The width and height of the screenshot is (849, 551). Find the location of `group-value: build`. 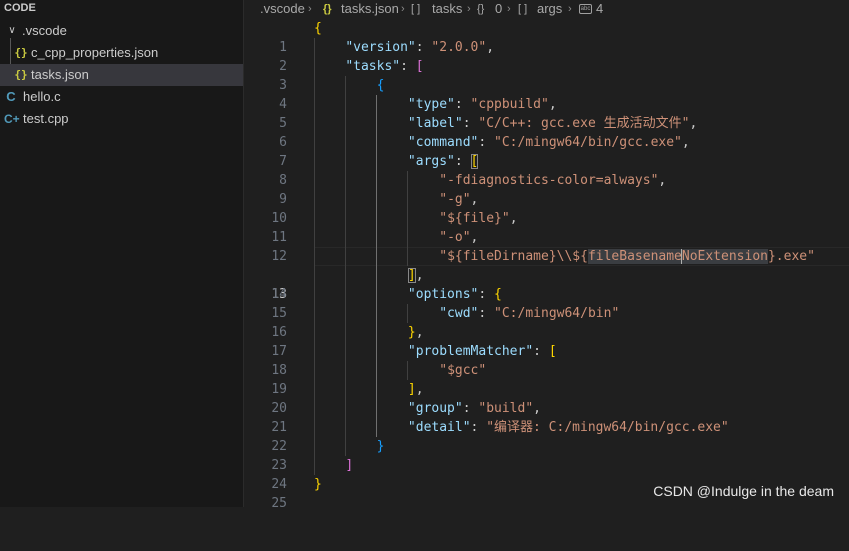

group-value: build is located at coordinates (506, 408).